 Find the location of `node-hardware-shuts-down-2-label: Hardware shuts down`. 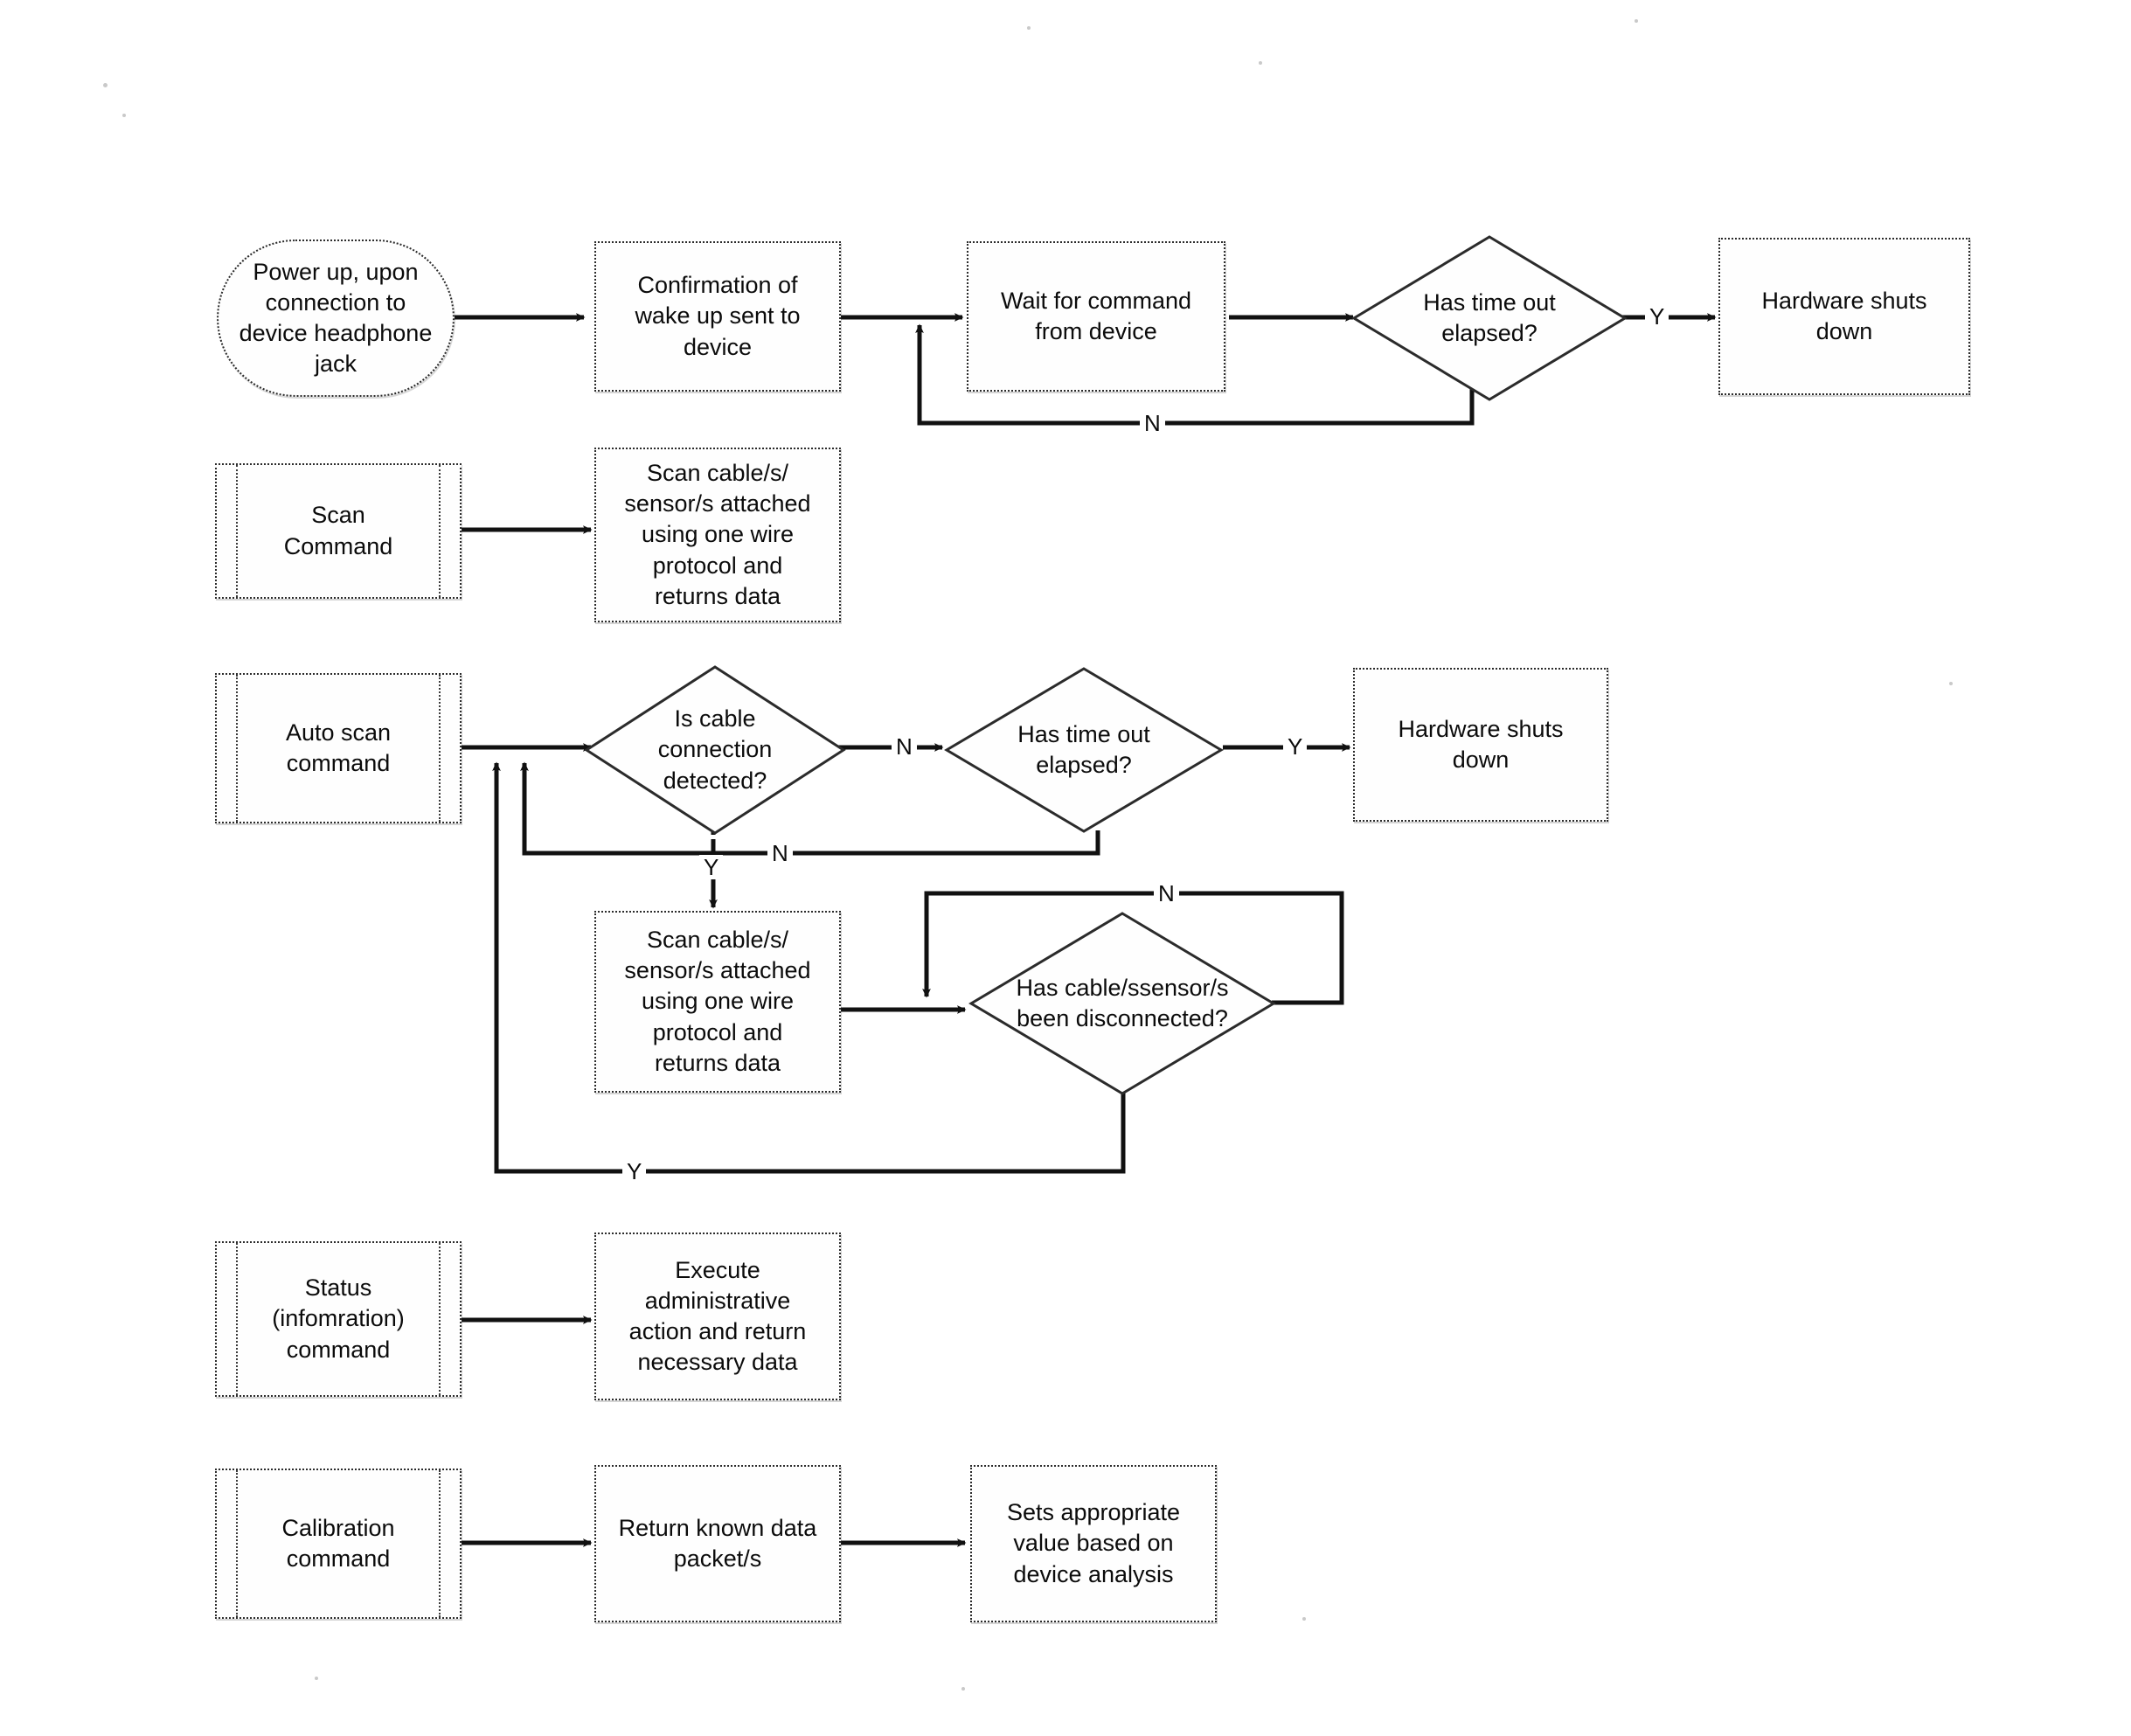

node-hardware-shuts-down-2-label: Hardware shuts down is located at coordinates (1481, 744).